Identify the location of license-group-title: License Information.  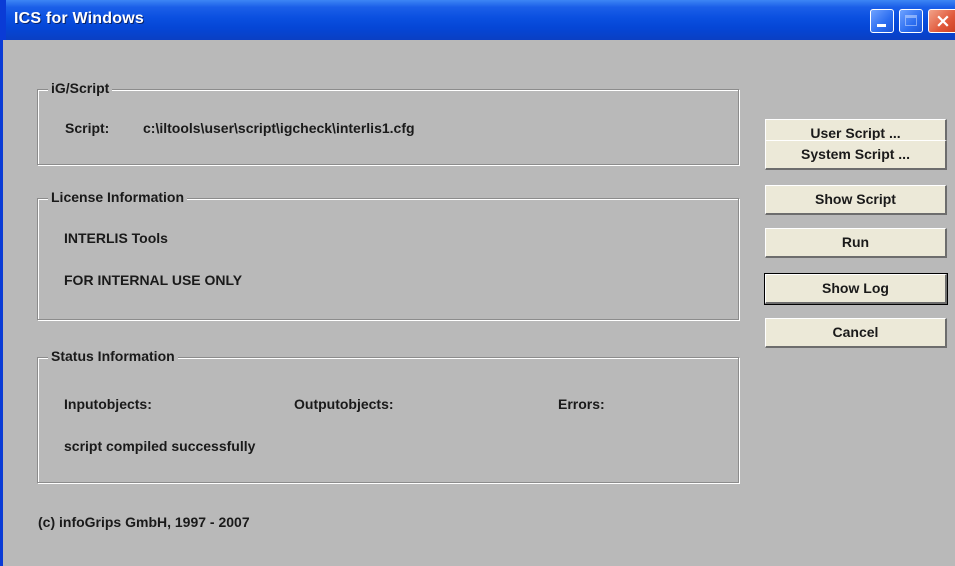
(118, 197).